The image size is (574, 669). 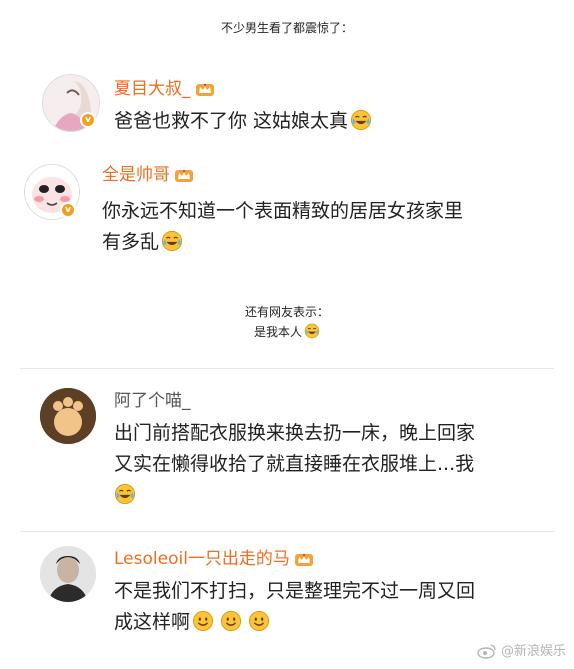 I want to click on caption-middle-line2: 是我本人, so click(x=287, y=332).